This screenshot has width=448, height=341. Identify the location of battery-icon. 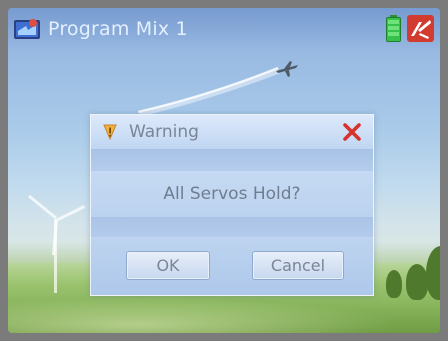
(393, 28).